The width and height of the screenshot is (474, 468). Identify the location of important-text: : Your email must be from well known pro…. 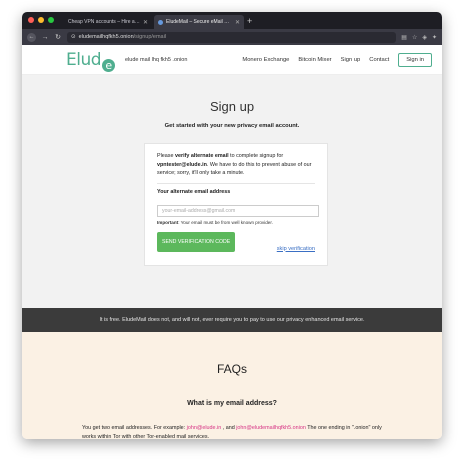
(225, 222).